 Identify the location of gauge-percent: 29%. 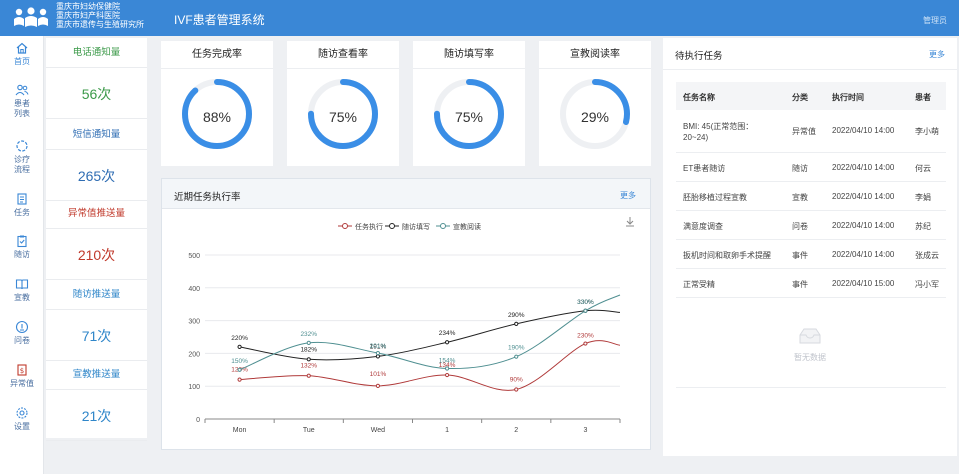
(595, 117).